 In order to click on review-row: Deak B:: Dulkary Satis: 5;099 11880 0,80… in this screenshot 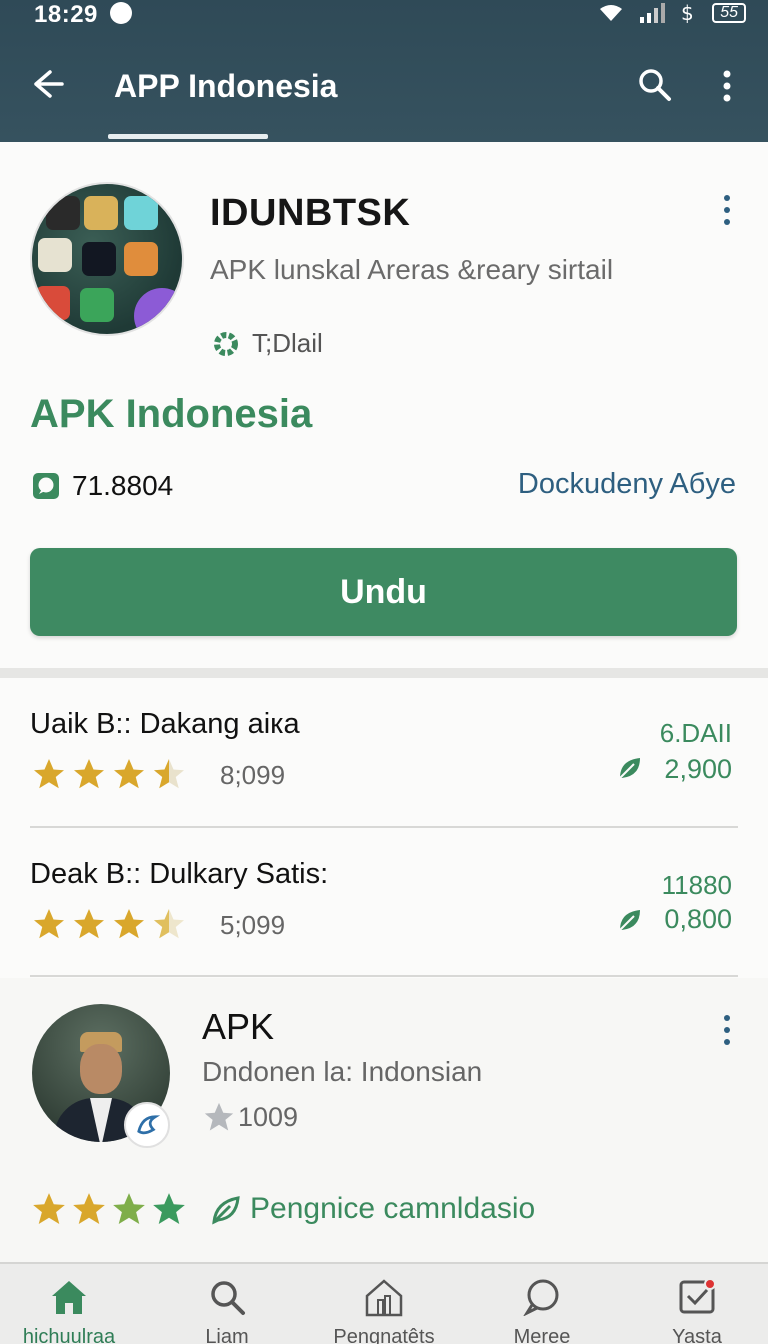, I will do `click(384, 903)`.